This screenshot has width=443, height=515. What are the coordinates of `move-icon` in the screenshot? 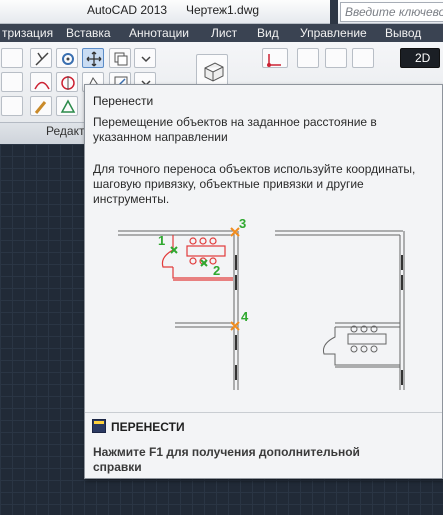 It's located at (94, 59).